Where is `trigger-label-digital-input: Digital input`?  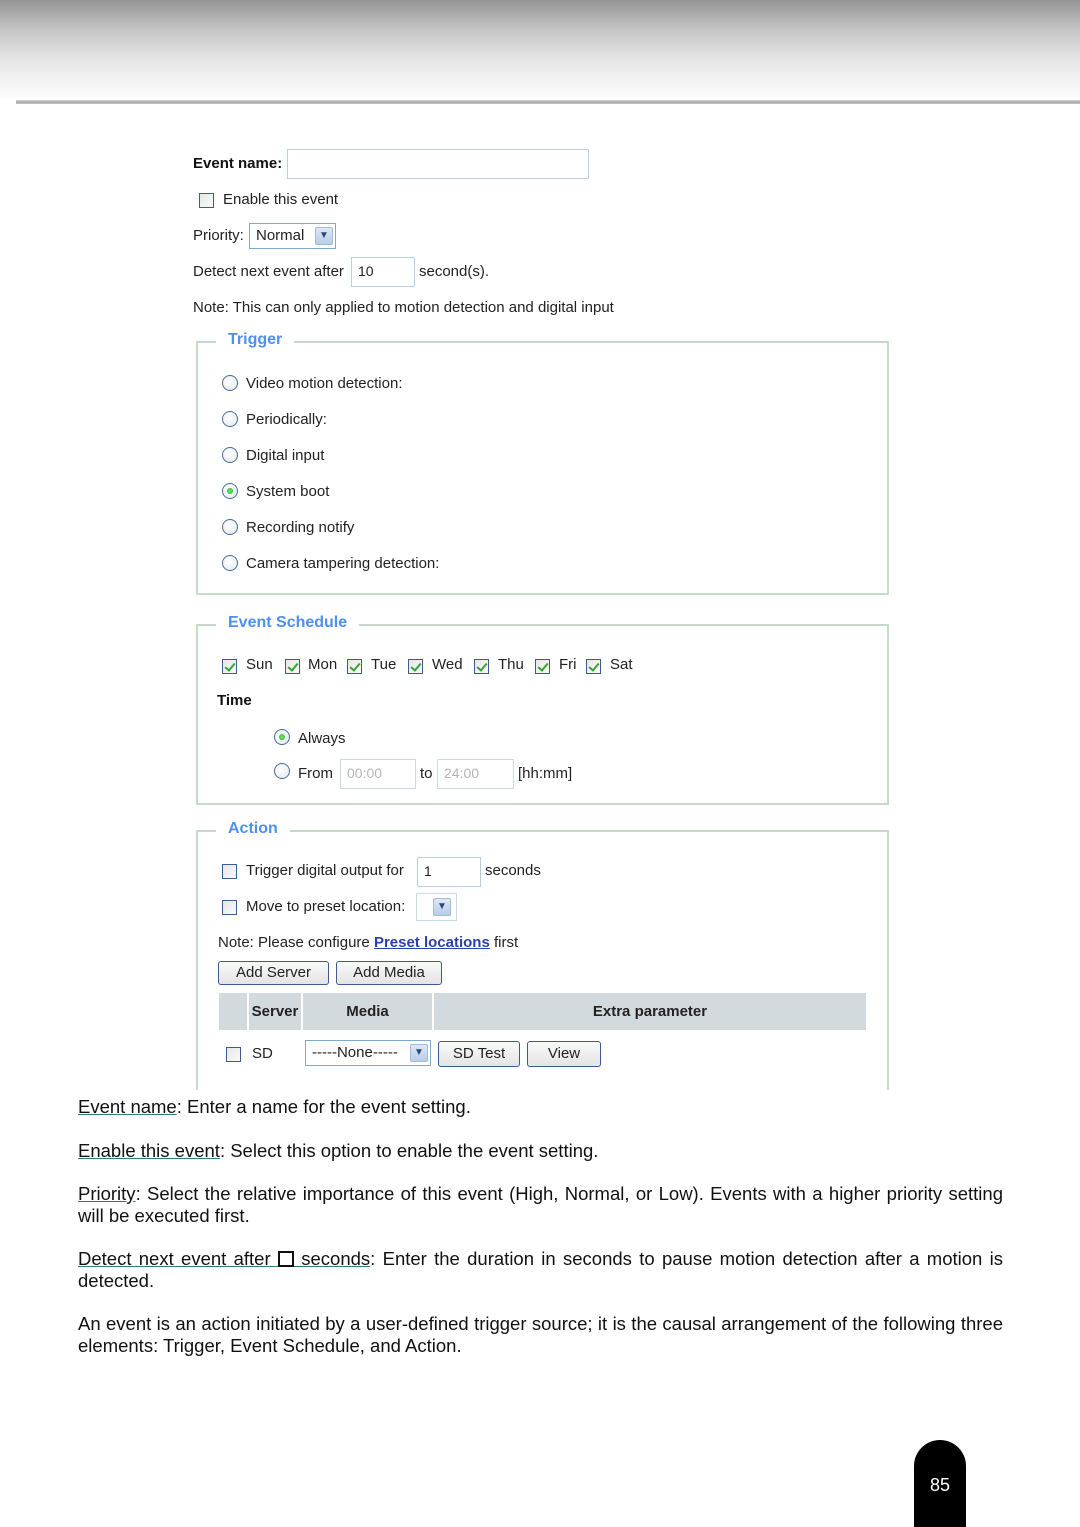
trigger-label-digital-input: Digital input is located at coordinates (285, 455).